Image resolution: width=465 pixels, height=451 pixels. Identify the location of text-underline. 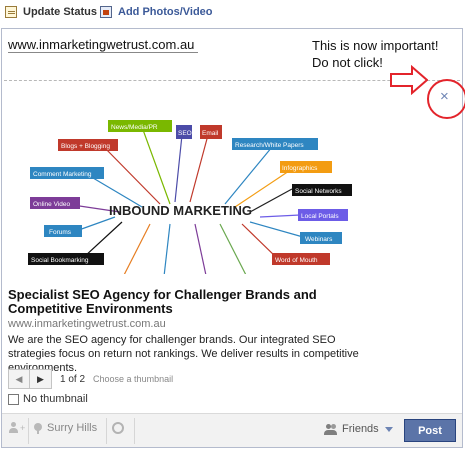
(103, 52).